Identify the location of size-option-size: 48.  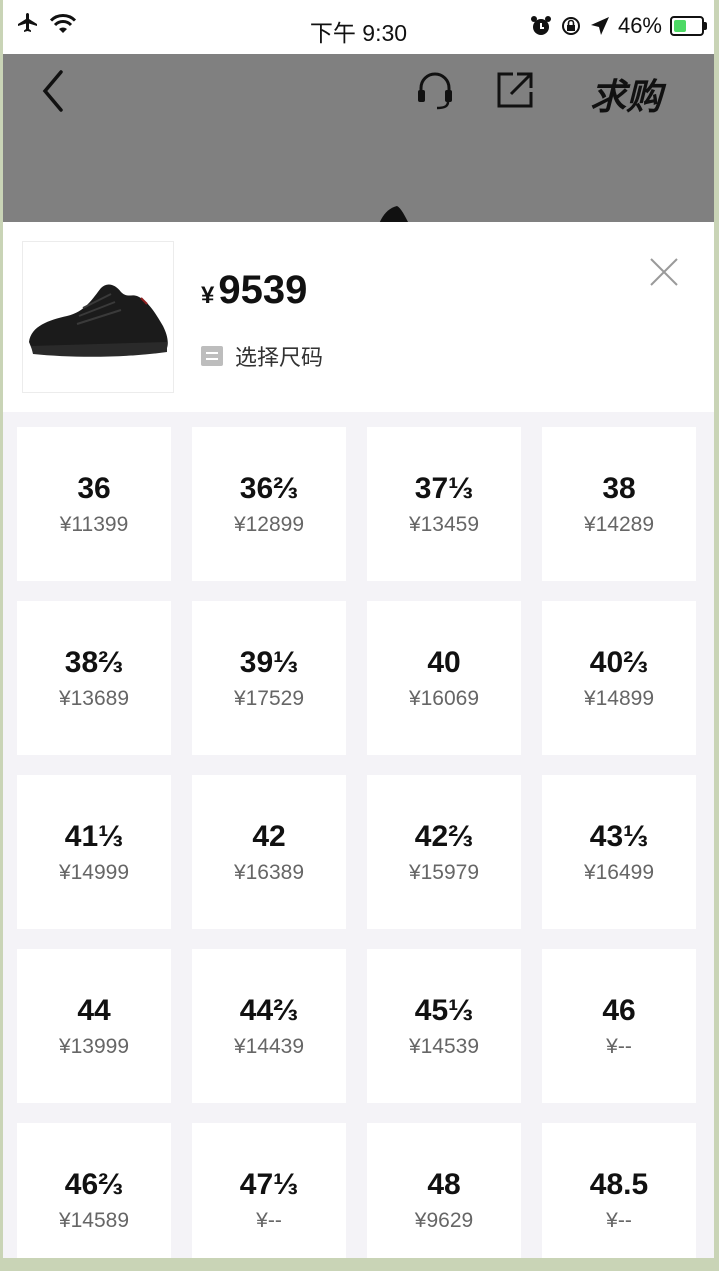
(444, 1184).